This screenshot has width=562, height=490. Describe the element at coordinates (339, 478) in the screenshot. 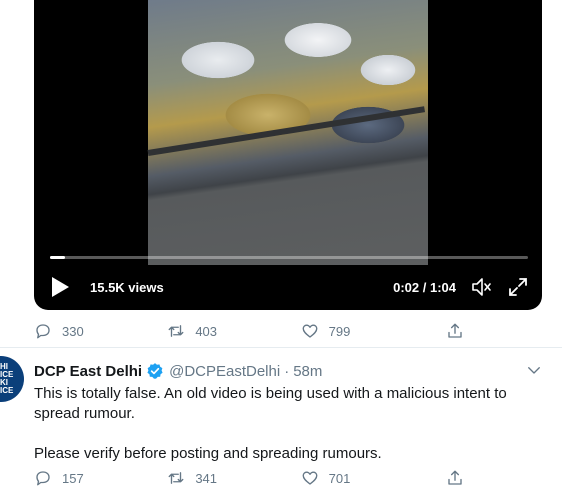

I see `like-count: 701` at that location.